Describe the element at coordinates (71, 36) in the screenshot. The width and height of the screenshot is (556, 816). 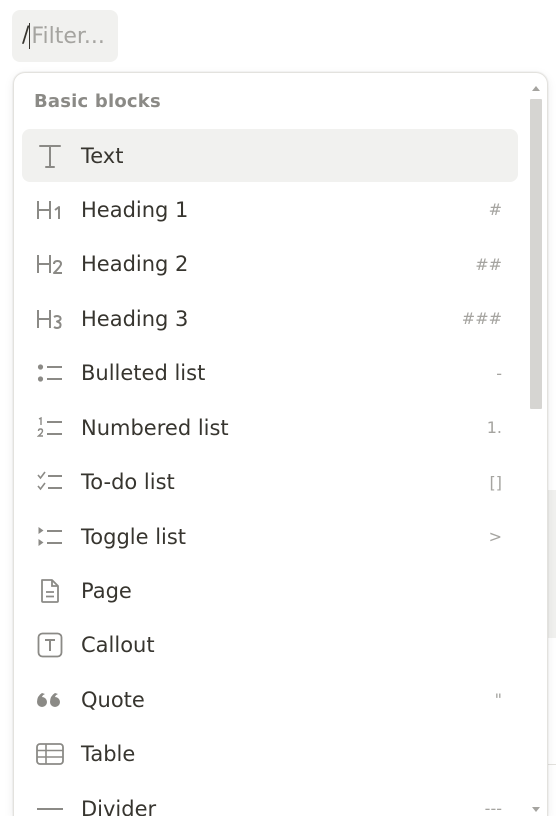
I see `filter-input` at that location.